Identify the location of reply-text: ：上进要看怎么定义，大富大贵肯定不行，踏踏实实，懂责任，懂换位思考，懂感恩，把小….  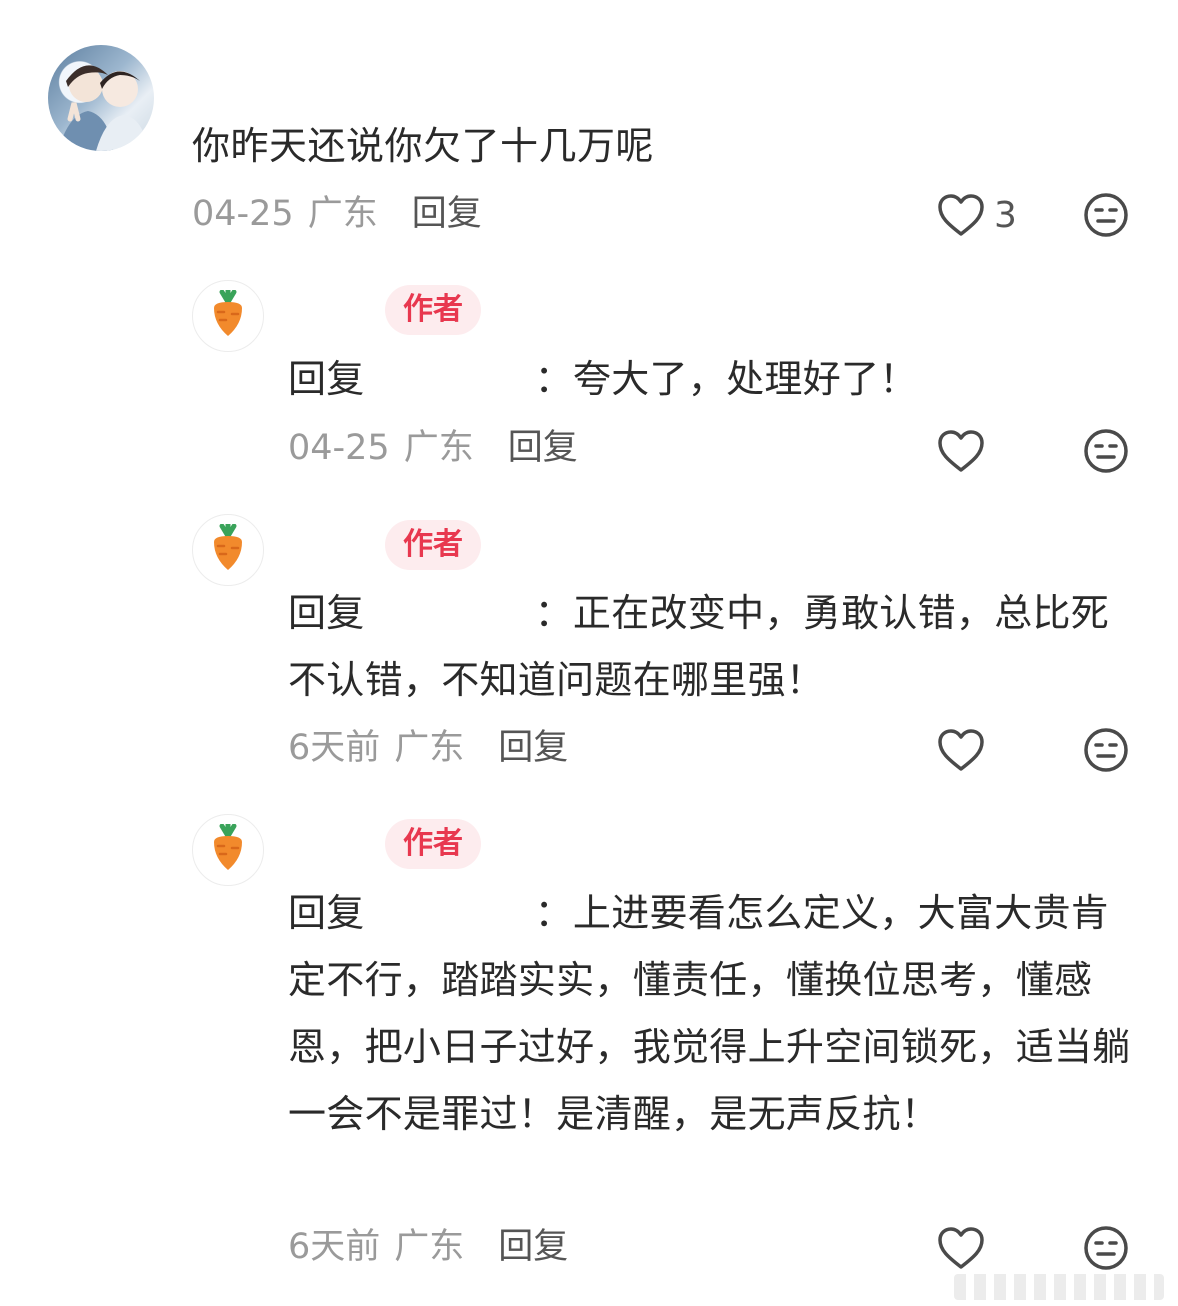
(709, 1013).